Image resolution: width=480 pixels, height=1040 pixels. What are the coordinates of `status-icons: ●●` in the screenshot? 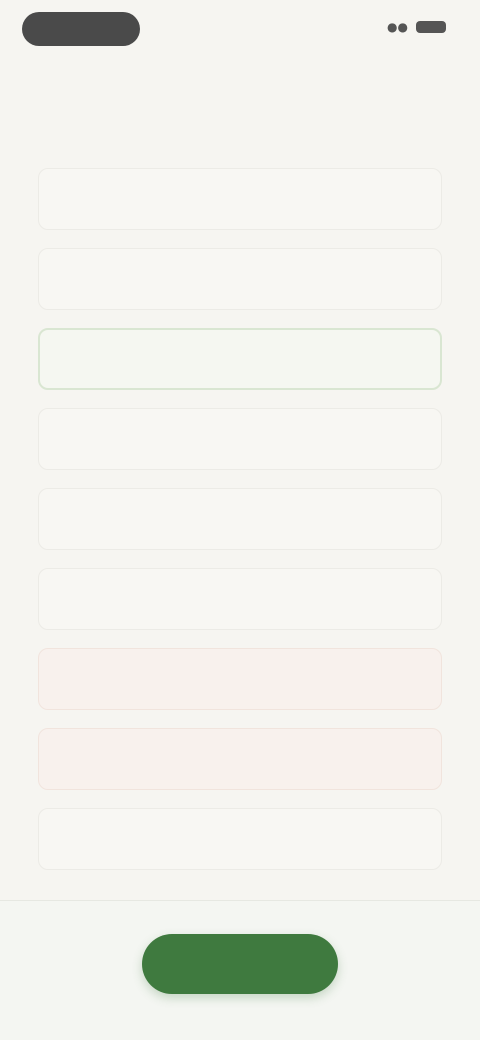 It's located at (412, 27).